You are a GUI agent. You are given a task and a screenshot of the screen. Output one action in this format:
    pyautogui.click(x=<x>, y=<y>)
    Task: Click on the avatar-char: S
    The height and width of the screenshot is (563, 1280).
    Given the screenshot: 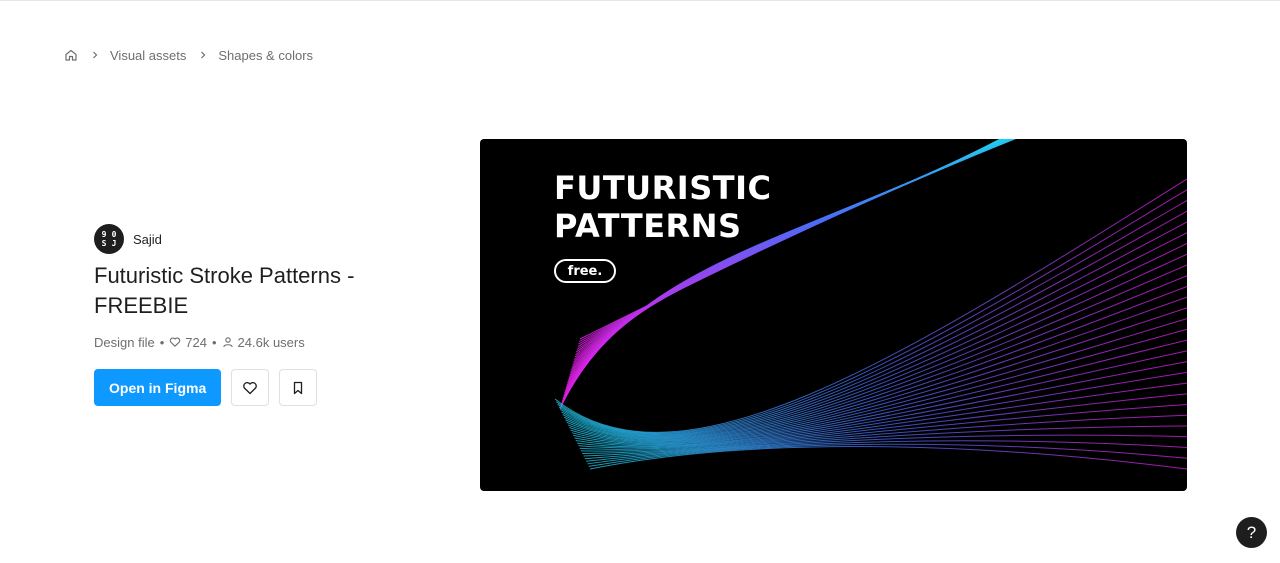 What is the action you would take?
    pyautogui.click(x=104, y=243)
    